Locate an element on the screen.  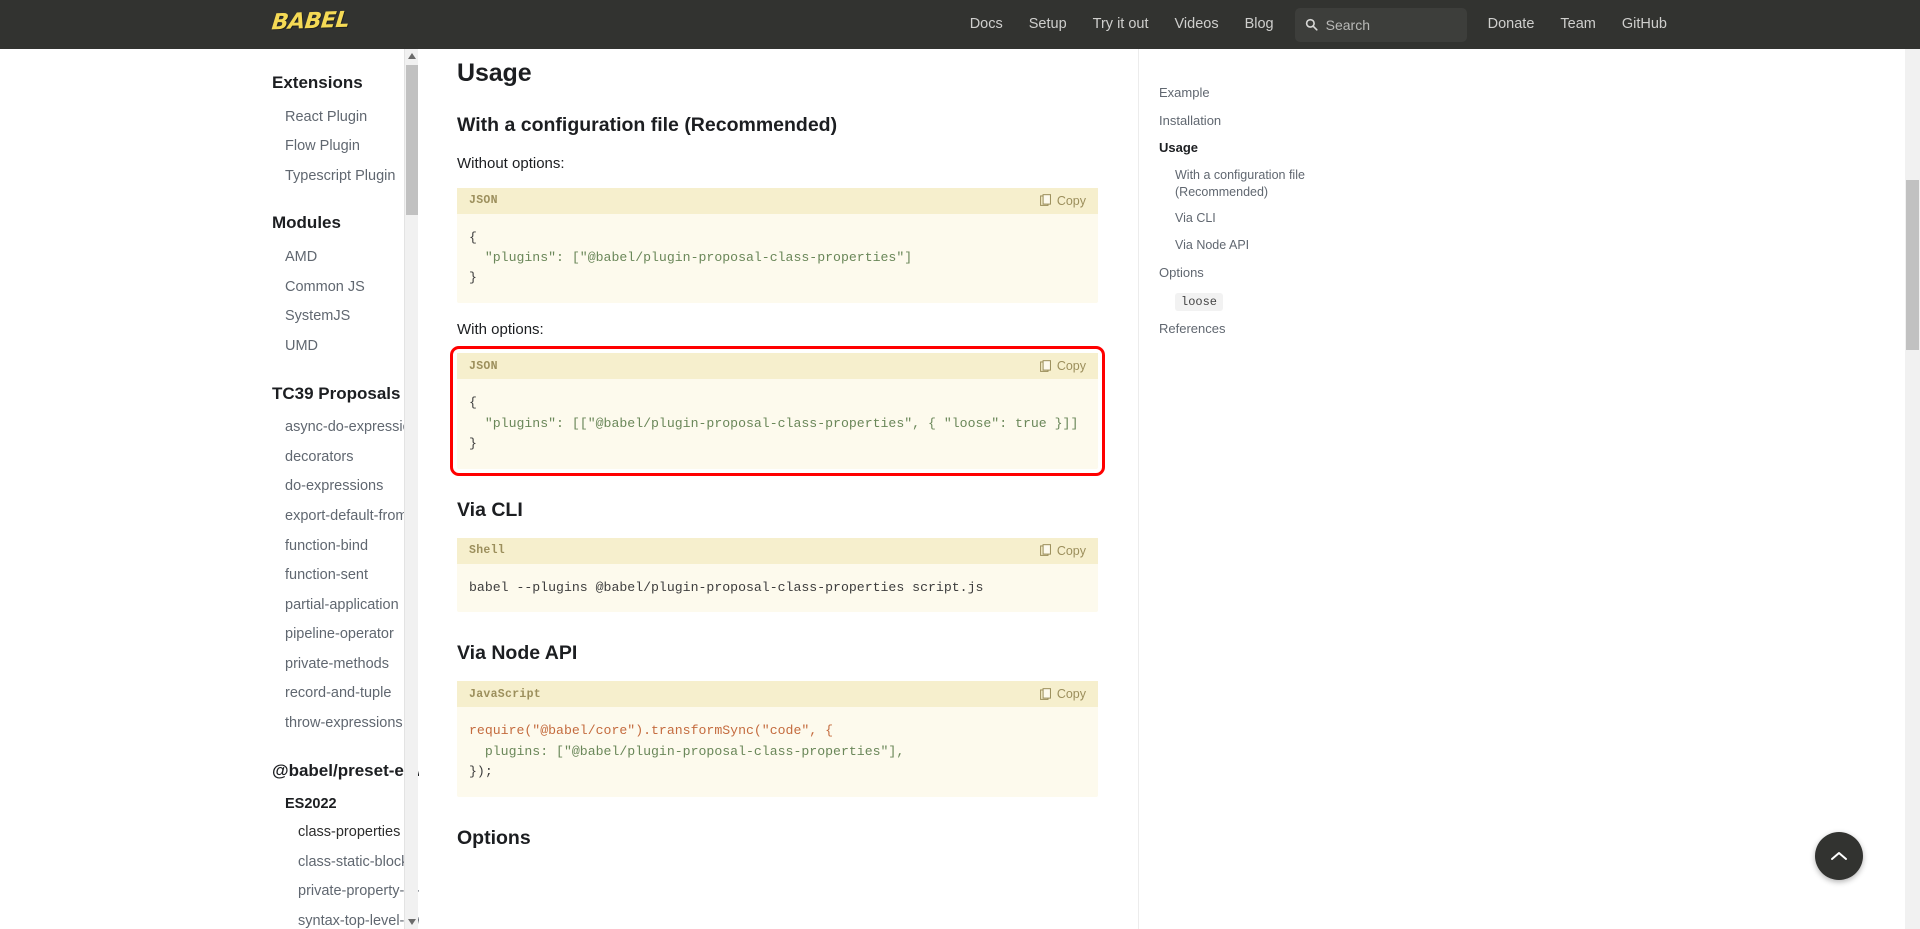
nav-link-team: Team is located at coordinates (1577, 24).